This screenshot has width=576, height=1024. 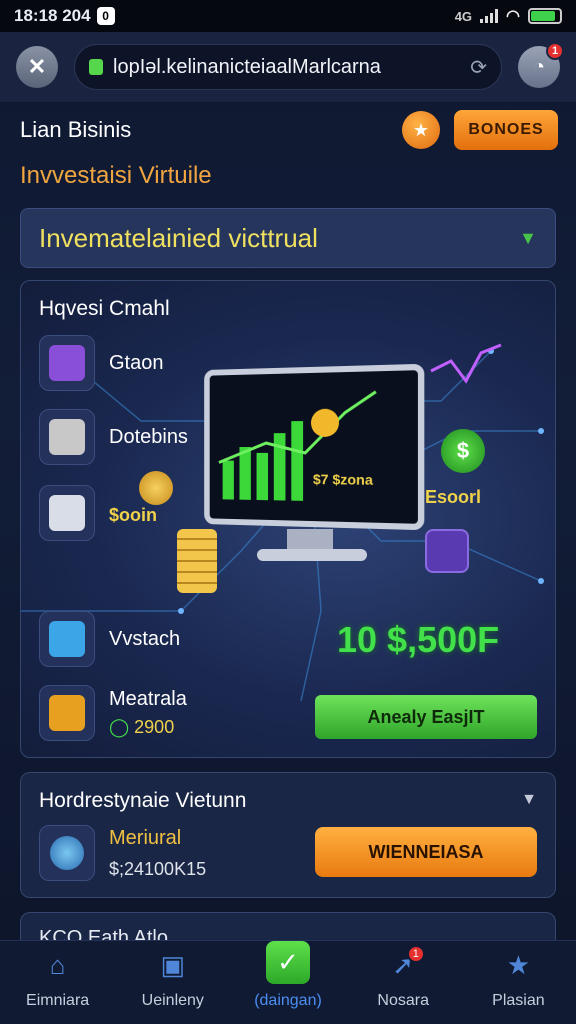 What do you see at coordinates (133, 515) in the screenshot?
I see `coin-price: $ooin` at bounding box center [133, 515].